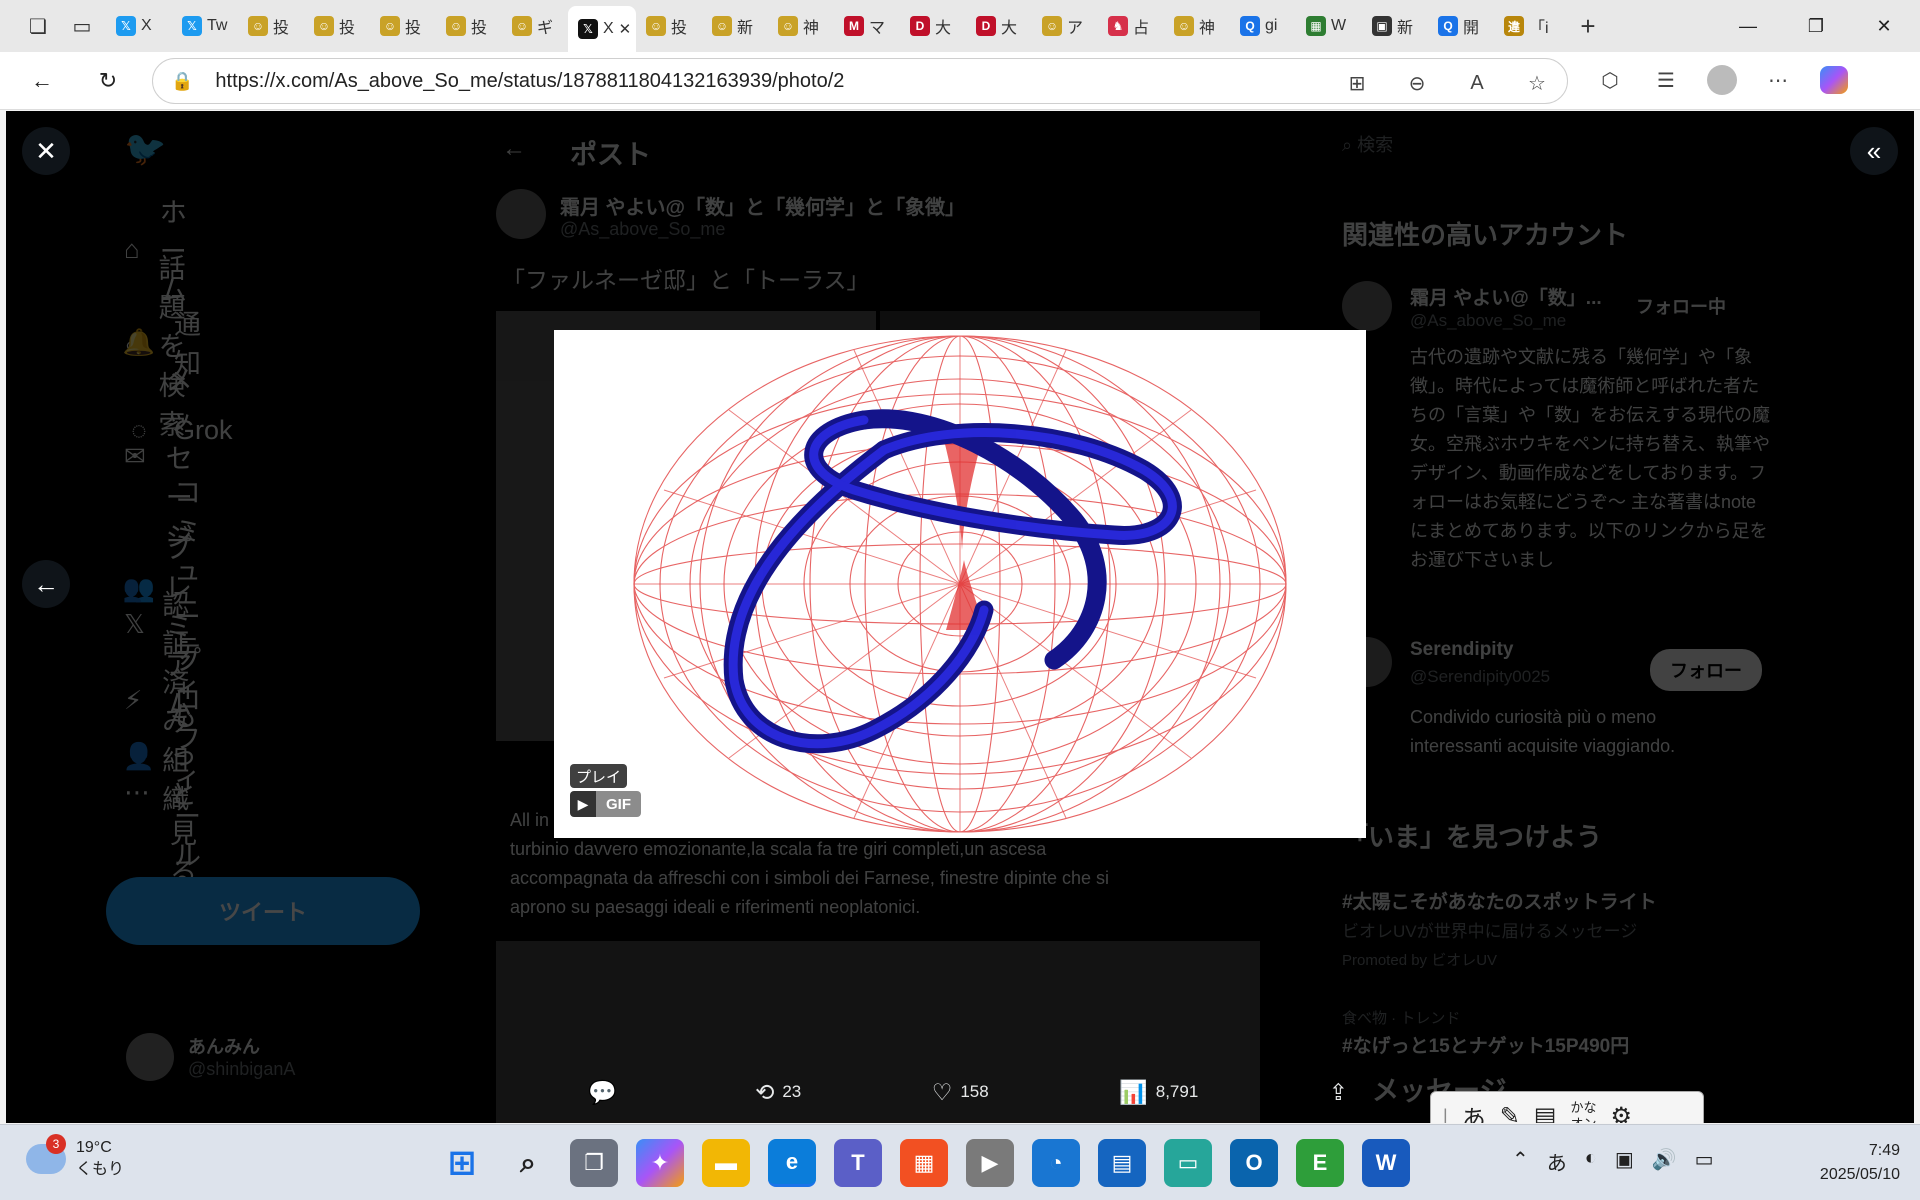 The height and width of the screenshot is (1200, 1920). I want to click on trend-1: #太陽こそがあなたのスポットライト, so click(1499, 900).